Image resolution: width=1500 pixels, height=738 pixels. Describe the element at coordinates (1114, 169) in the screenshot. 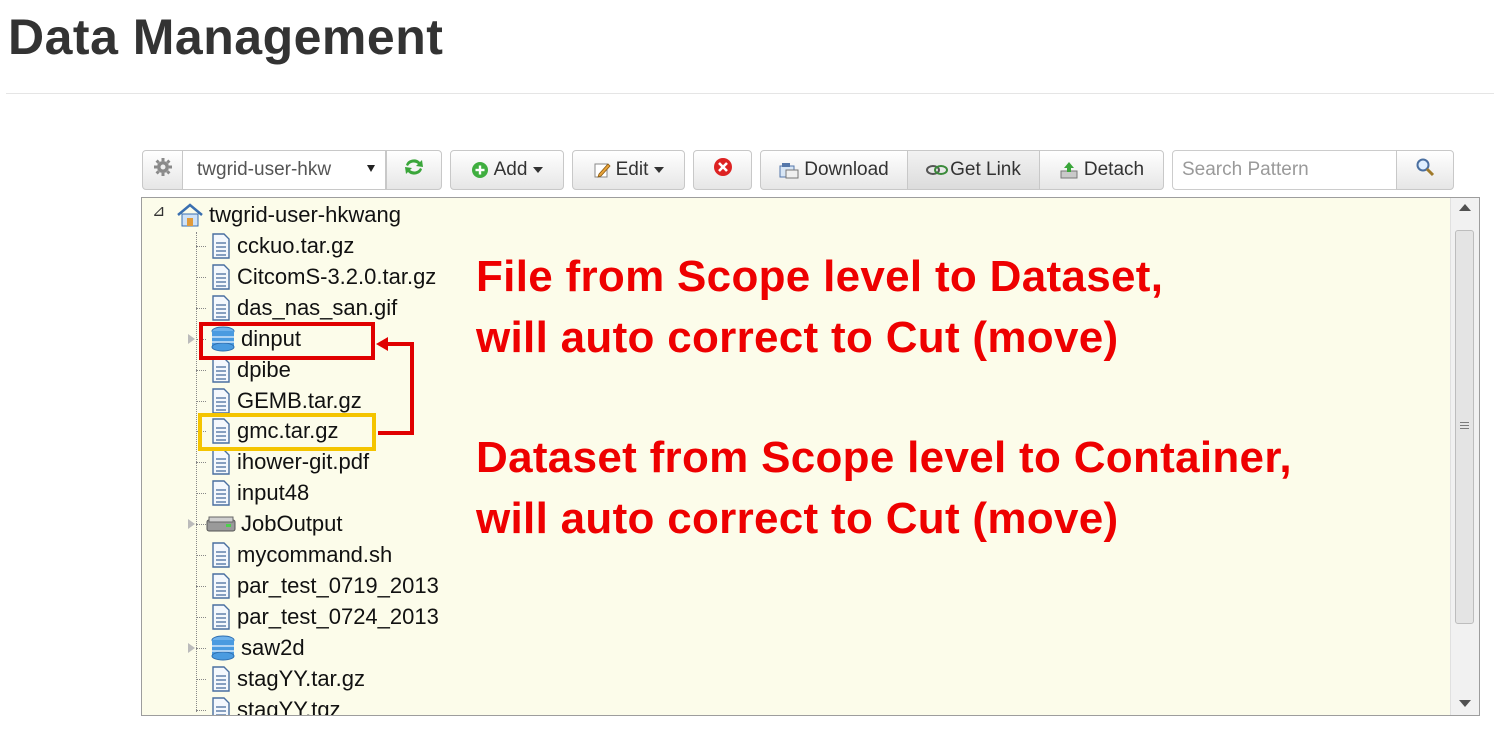

I see `detach-label: Detach` at that location.